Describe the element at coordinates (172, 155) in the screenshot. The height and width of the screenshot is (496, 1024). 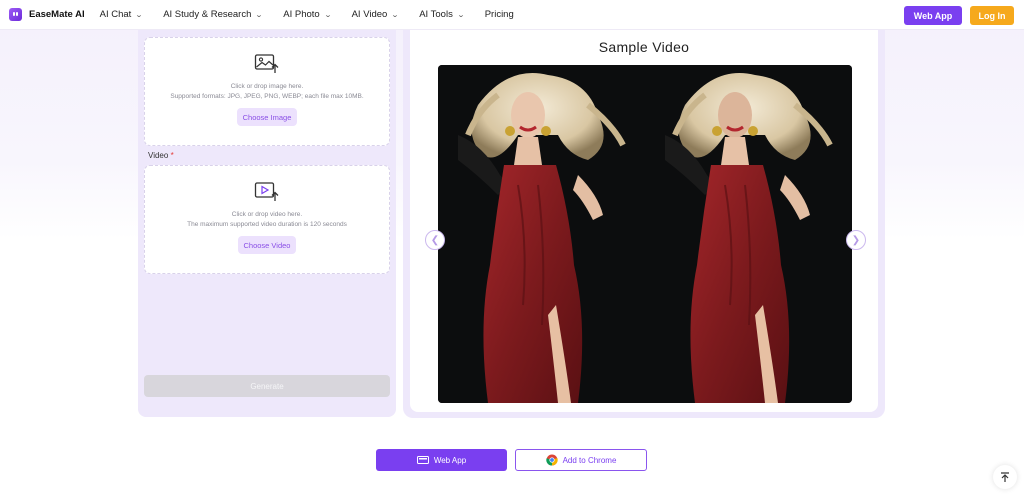
I see `required-marker: *` at that location.